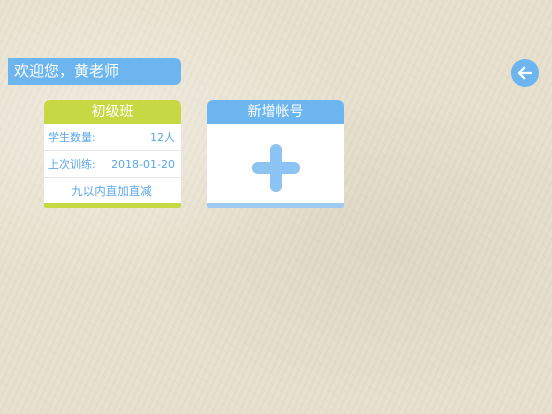 This screenshot has height=414, width=552. Describe the element at coordinates (72, 164) in the screenshot. I see `last-training-label: 上次训练:` at that location.